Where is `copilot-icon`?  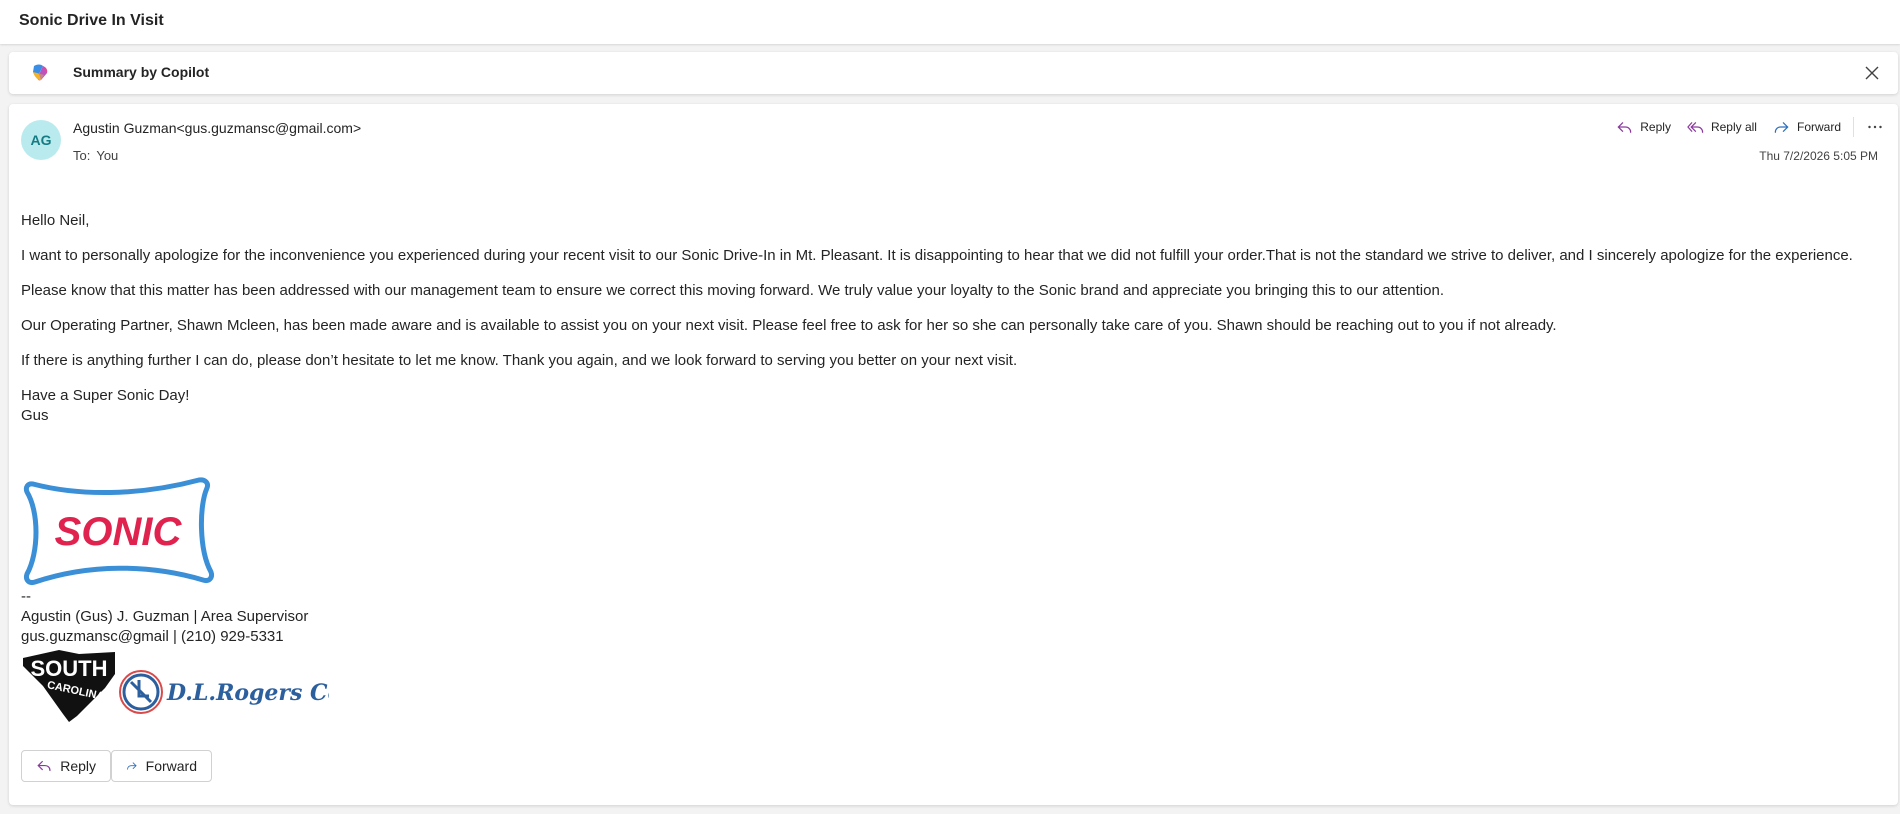 copilot-icon is located at coordinates (40, 72).